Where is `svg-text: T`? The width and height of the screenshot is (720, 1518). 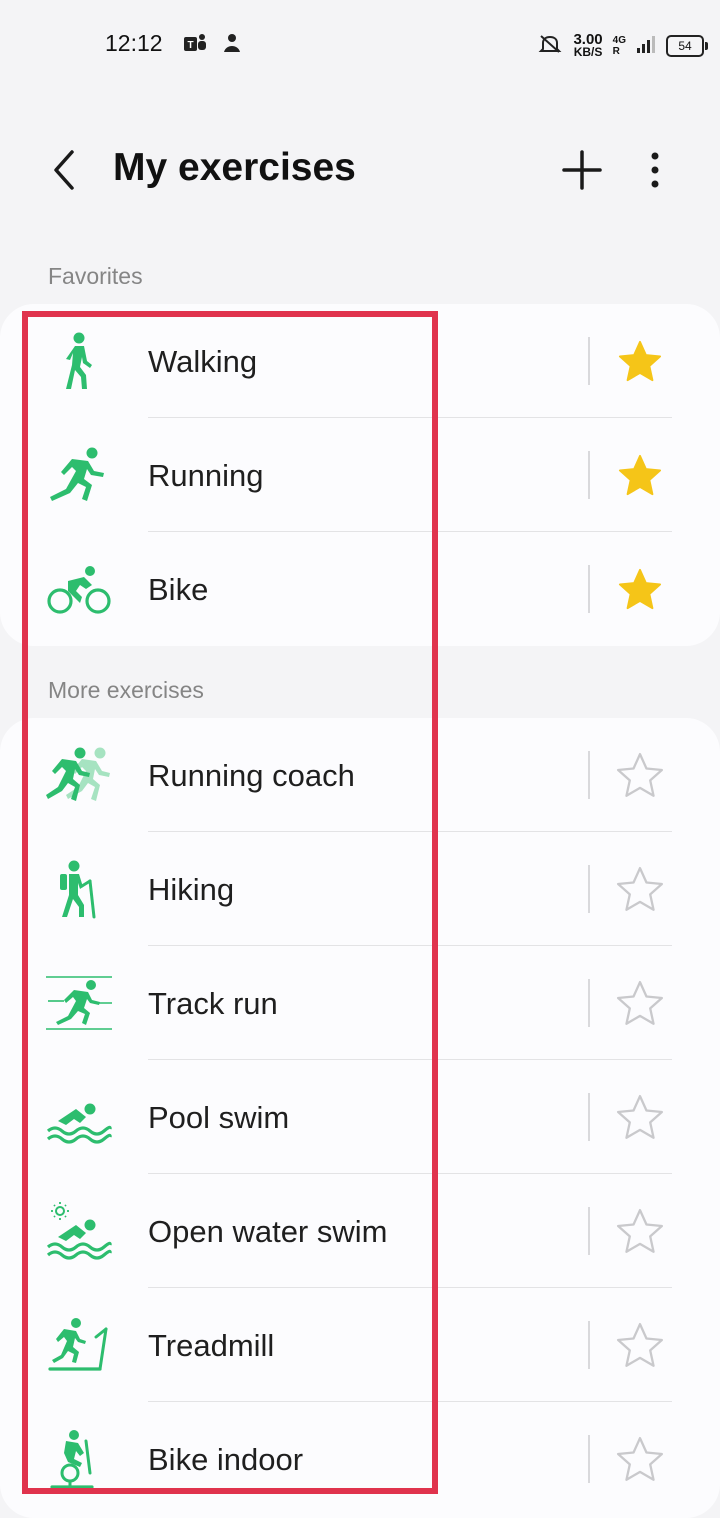 svg-text: T is located at coordinates (190, 45).